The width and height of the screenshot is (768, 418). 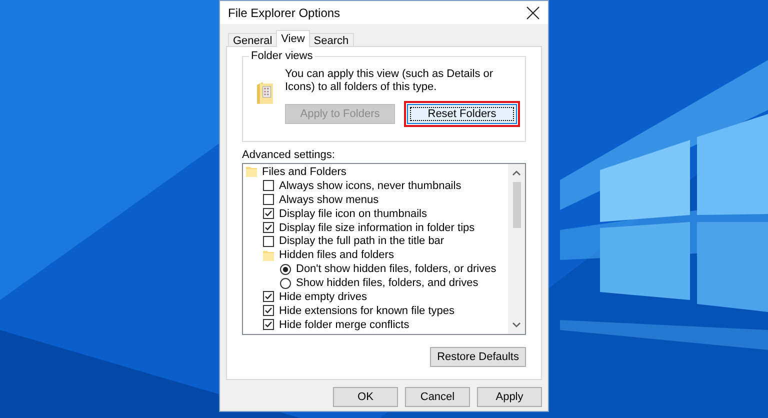 What do you see at coordinates (509, 397) in the screenshot?
I see `dialog-button: Apply` at bounding box center [509, 397].